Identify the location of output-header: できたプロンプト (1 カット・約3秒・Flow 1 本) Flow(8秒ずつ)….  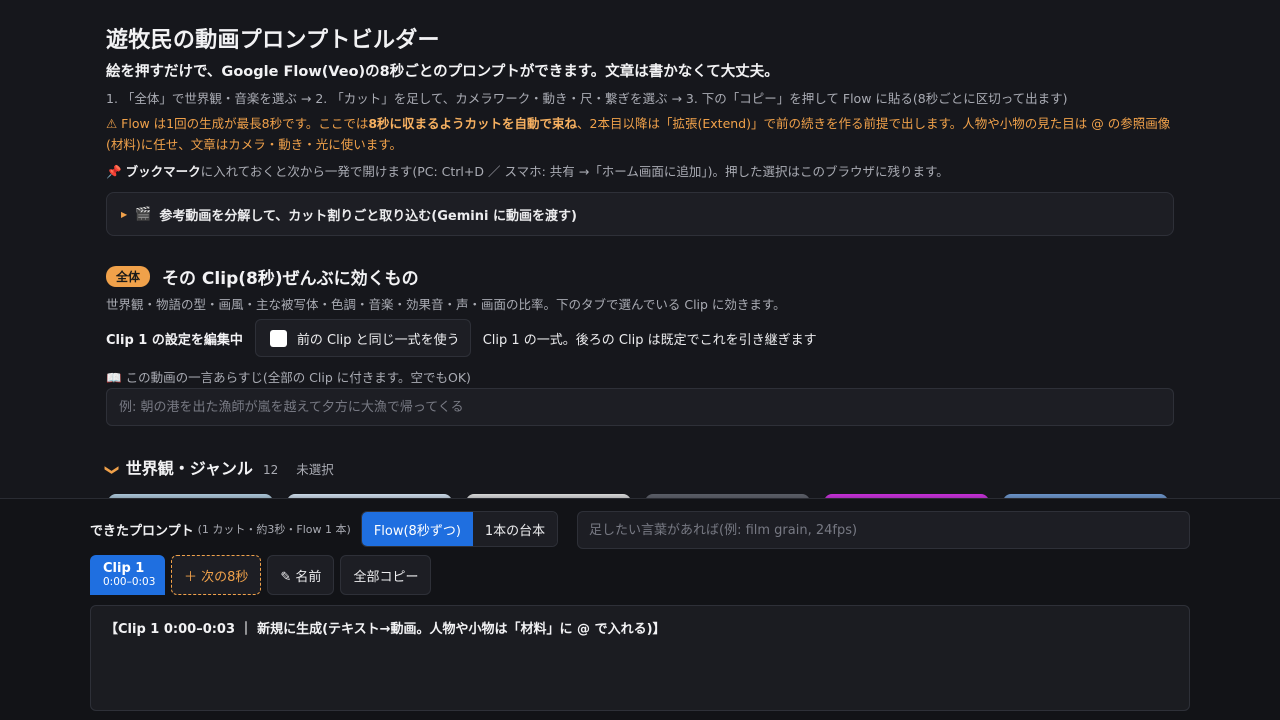
(324, 529).